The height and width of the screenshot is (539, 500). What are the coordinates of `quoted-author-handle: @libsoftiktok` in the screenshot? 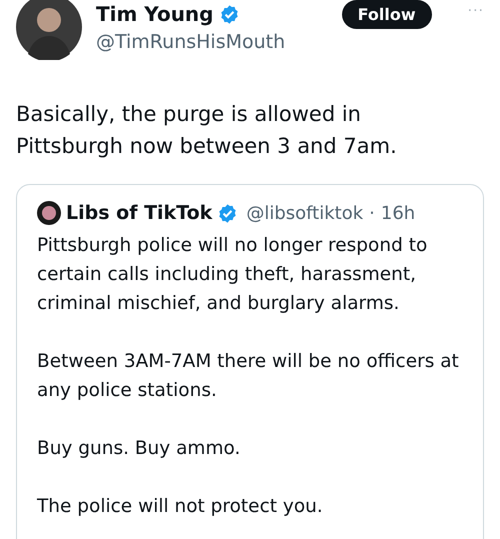 It's located at (305, 213).